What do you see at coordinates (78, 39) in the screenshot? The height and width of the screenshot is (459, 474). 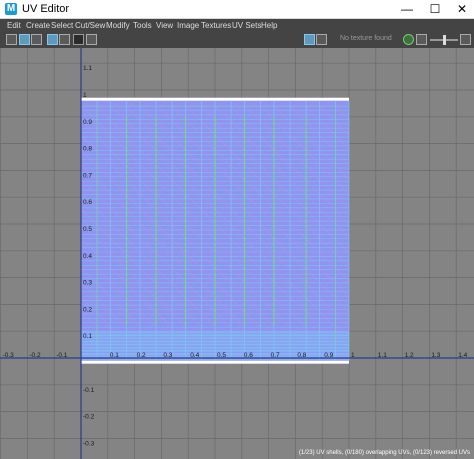 I see `isolate-icon` at bounding box center [78, 39].